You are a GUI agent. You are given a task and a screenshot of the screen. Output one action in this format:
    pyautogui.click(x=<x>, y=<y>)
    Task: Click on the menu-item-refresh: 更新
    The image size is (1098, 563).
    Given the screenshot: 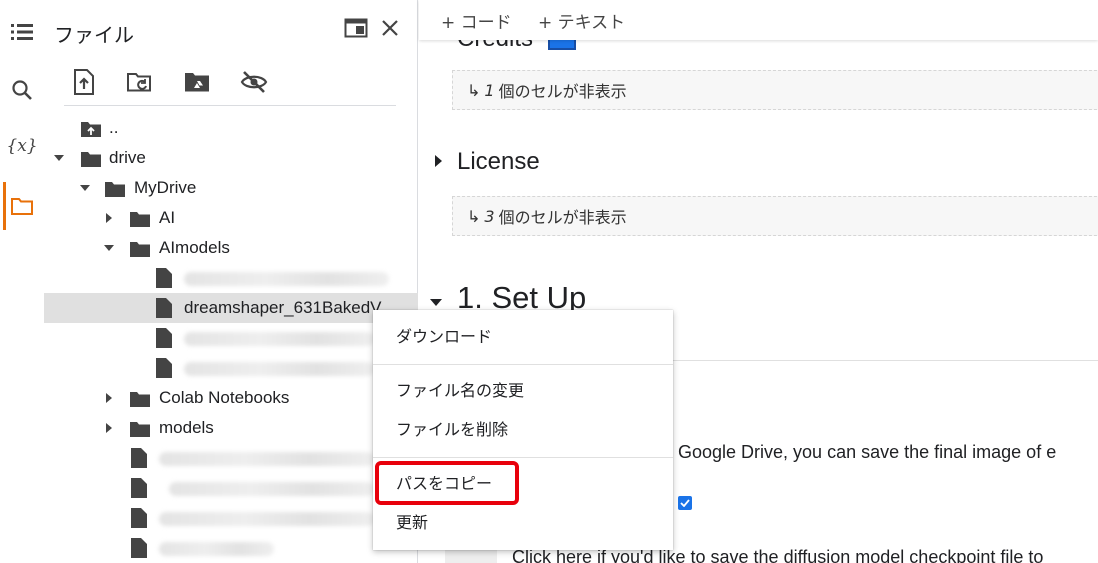 What is the action you would take?
    pyautogui.click(x=523, y=521)
    